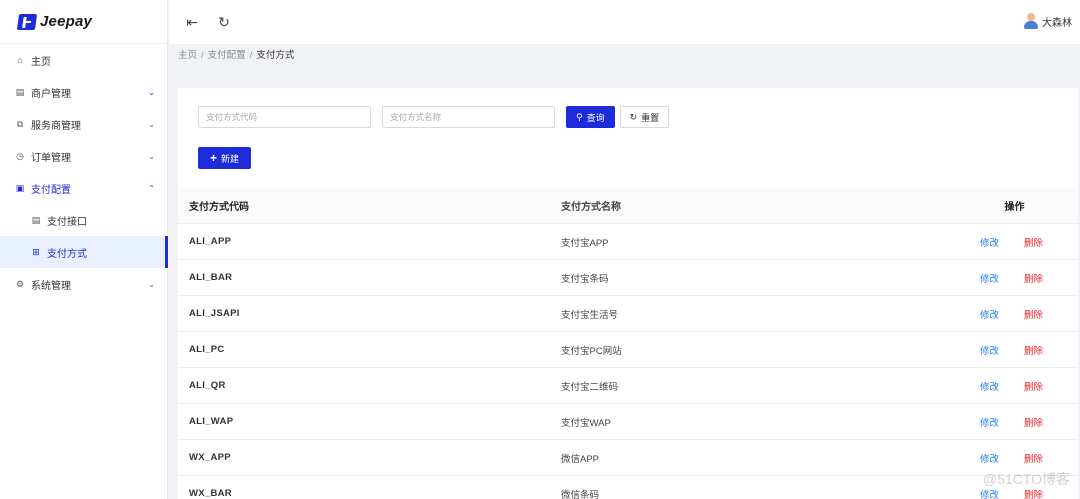 This screenshot has height=499, width=1080. I want to click on clock-icon: ◷, so click(20, 155).